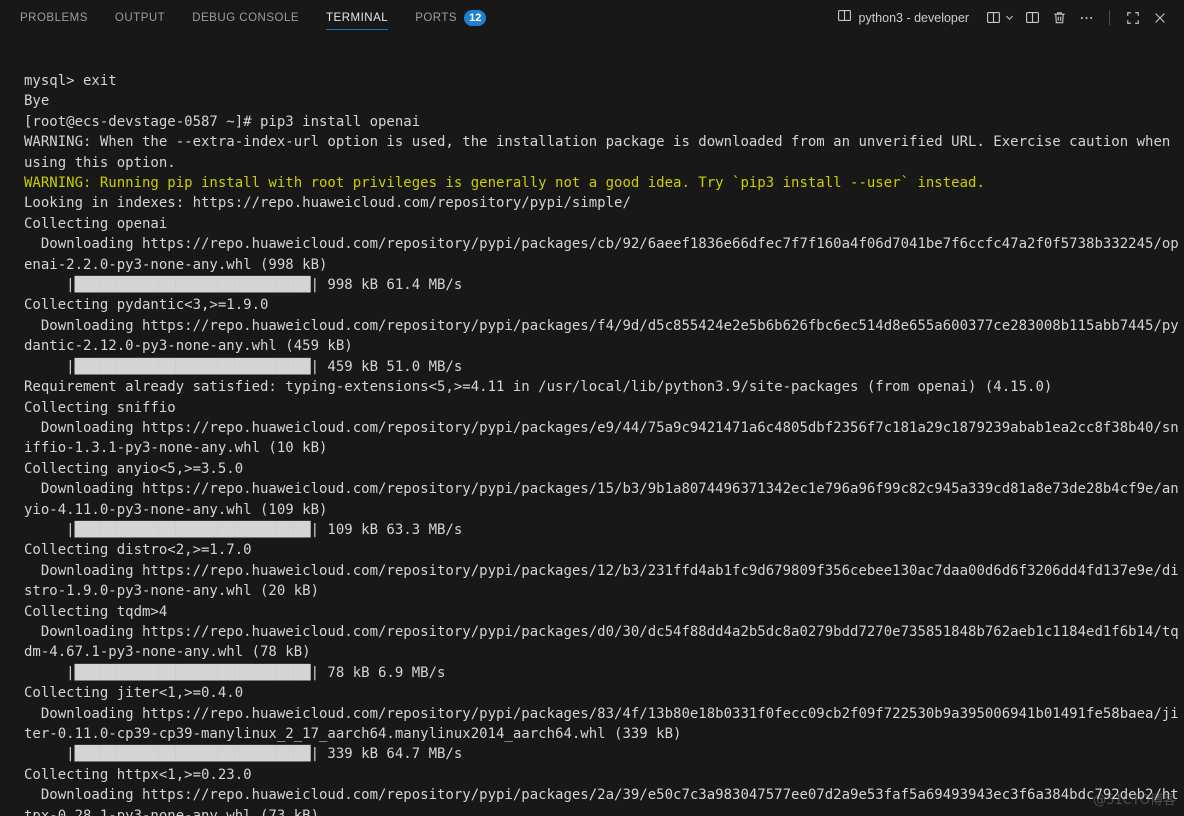  Describe the element at coordinates (100, 162) in the screenshot. I see `terminal-line: using this option.` at that location.